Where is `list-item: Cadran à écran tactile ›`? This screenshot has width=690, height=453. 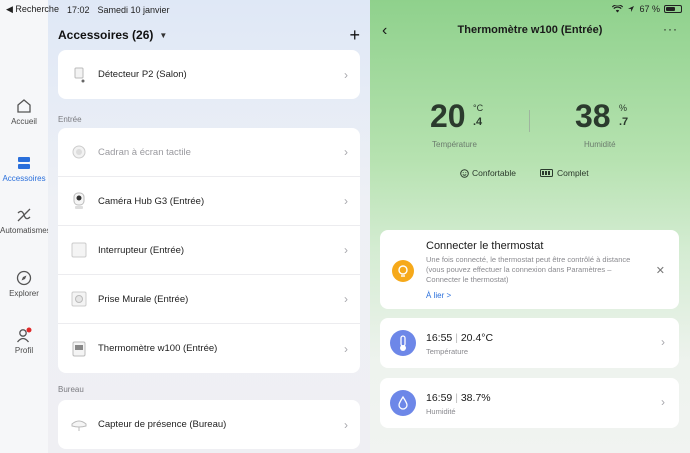 list-item: Cadran à écran tactile › is located at coordinates (209, 152).